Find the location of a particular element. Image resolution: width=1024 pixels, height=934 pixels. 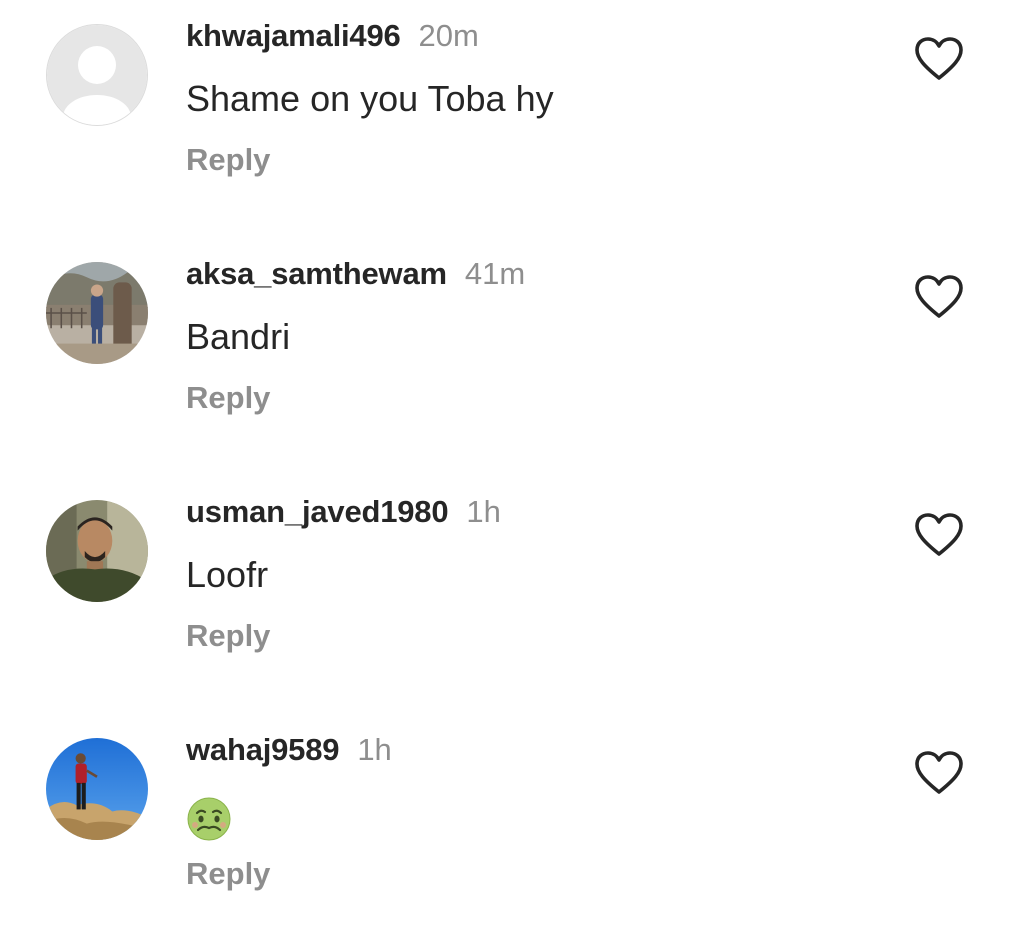

comment-text: Loofr is located at coordinates (227, 574).